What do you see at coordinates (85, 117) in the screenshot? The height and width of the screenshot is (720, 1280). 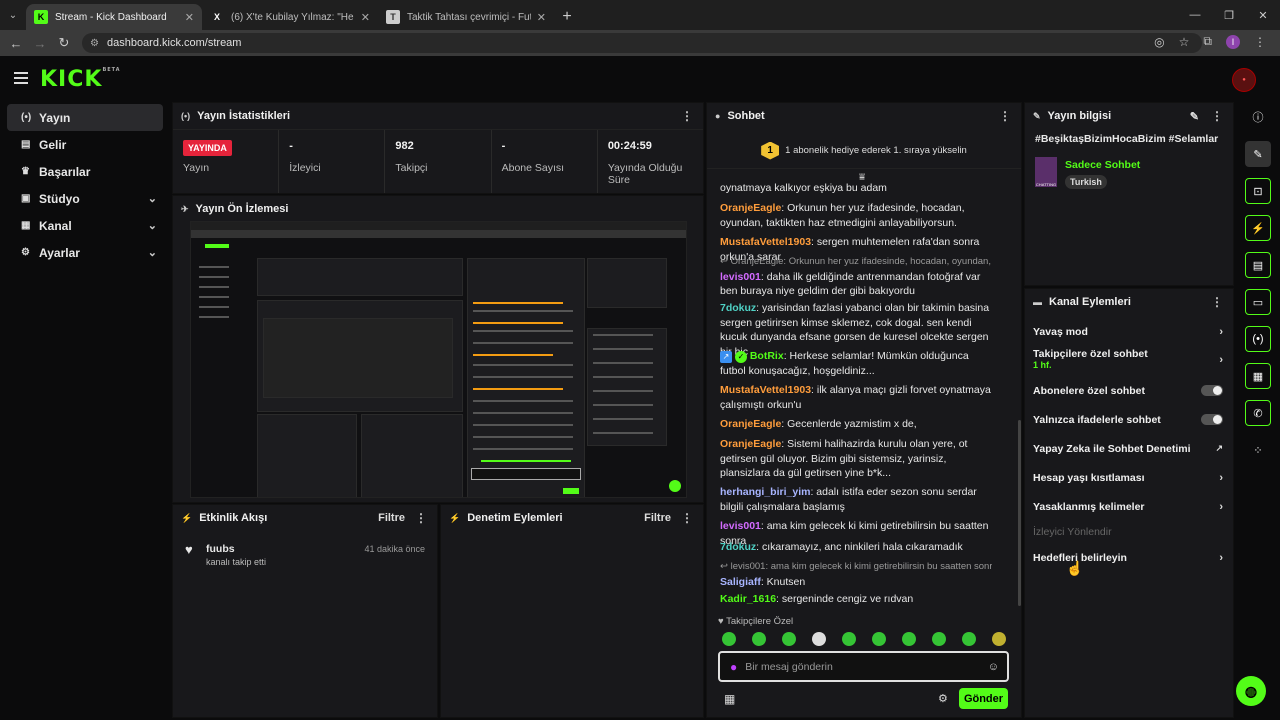 I see `sidebar-item-yayin: (•) Yayın` at bounding box center [85, 117].